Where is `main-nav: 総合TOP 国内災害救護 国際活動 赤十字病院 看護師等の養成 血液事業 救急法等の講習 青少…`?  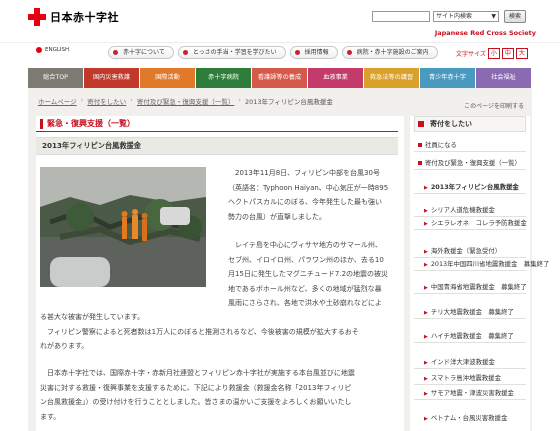
main-nav: 総合TOP 国内災害救護 国際活動 赤十字病院 看護師等の養成 血液事業 救急法等の講習 青少… is located at coordinates (280, 78).